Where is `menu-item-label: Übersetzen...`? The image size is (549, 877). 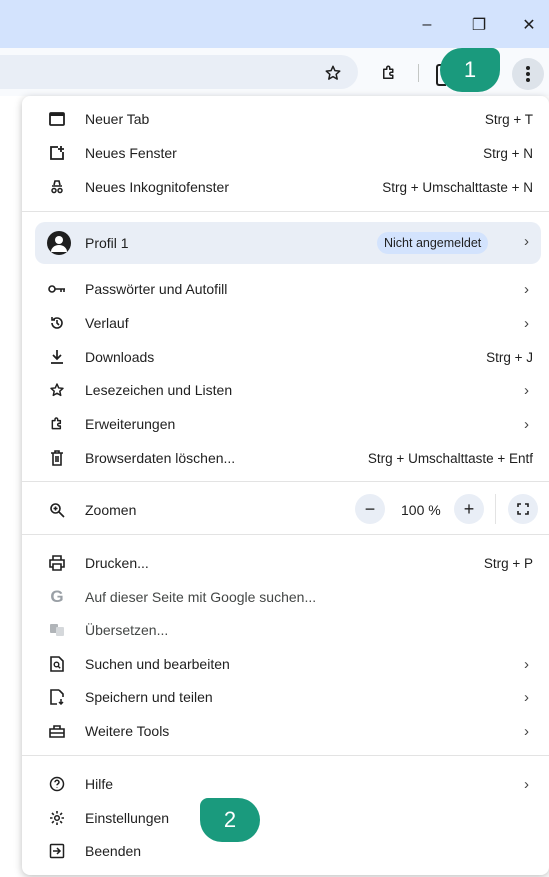
menu-item-label: Übersetzen... is located at coordinates (127, 630).